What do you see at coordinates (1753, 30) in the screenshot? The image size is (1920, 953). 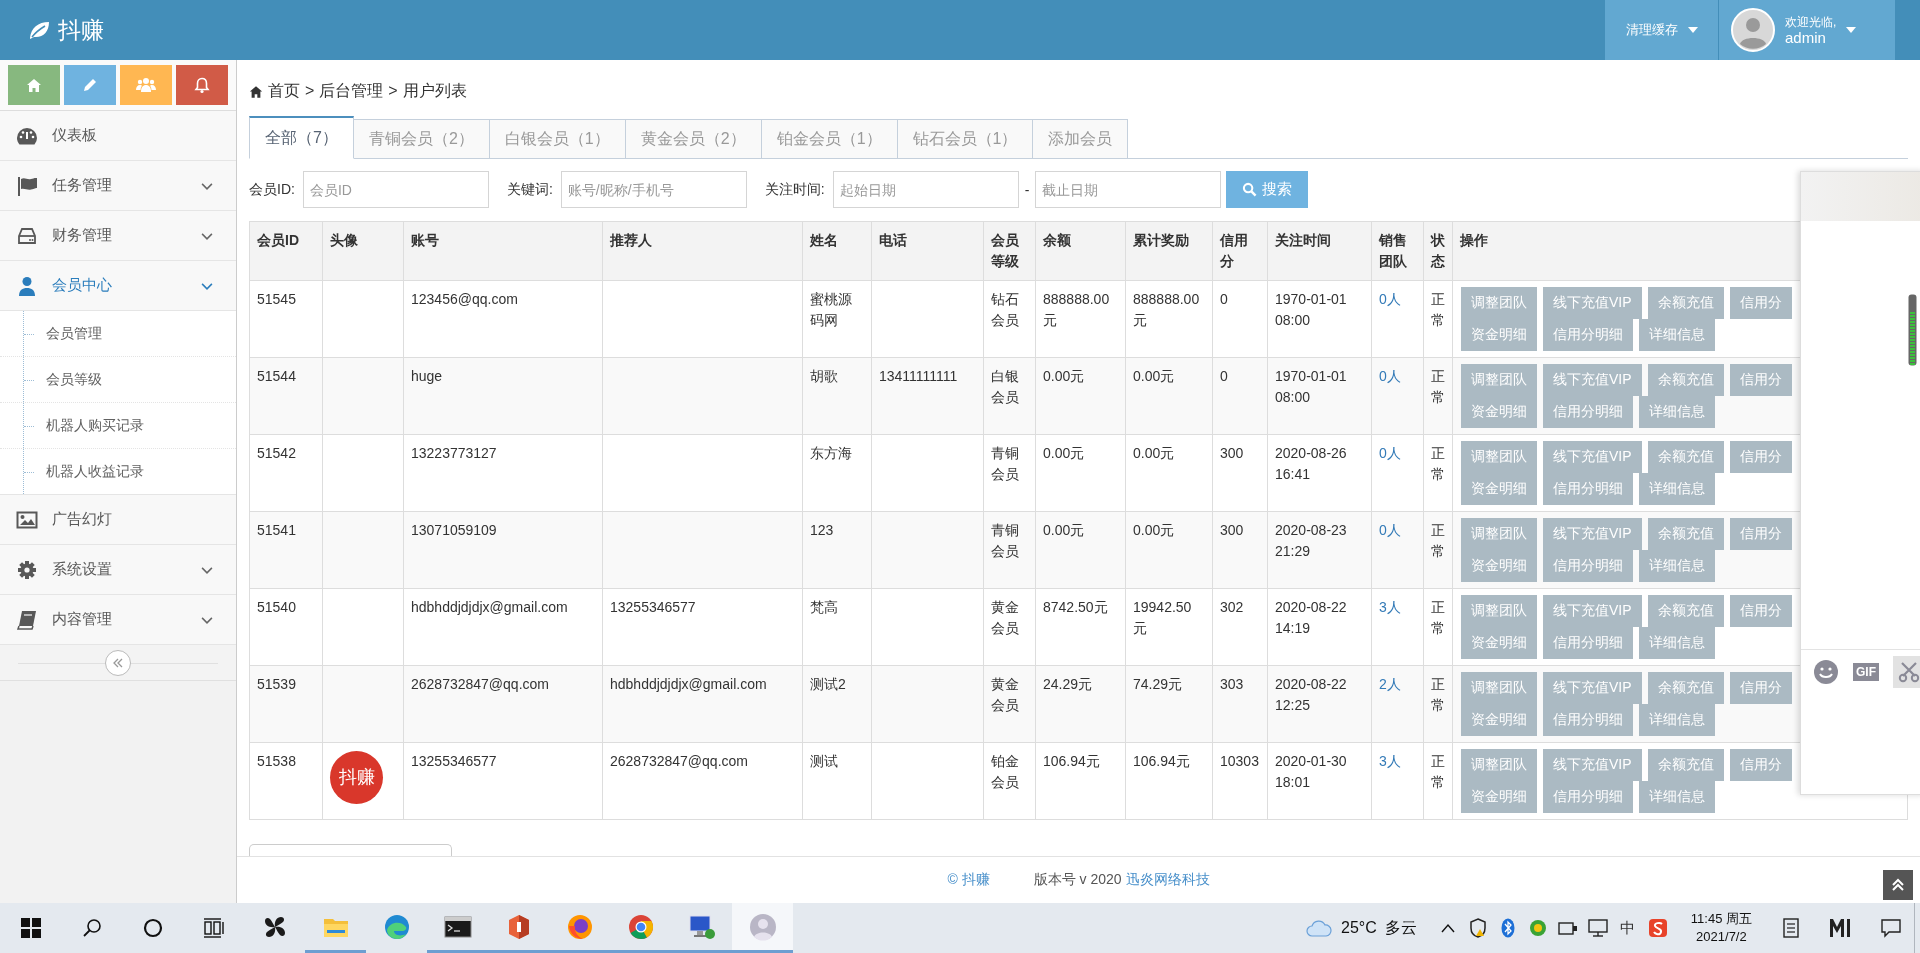 I see `avatar` at bounding box center [1753, 30].